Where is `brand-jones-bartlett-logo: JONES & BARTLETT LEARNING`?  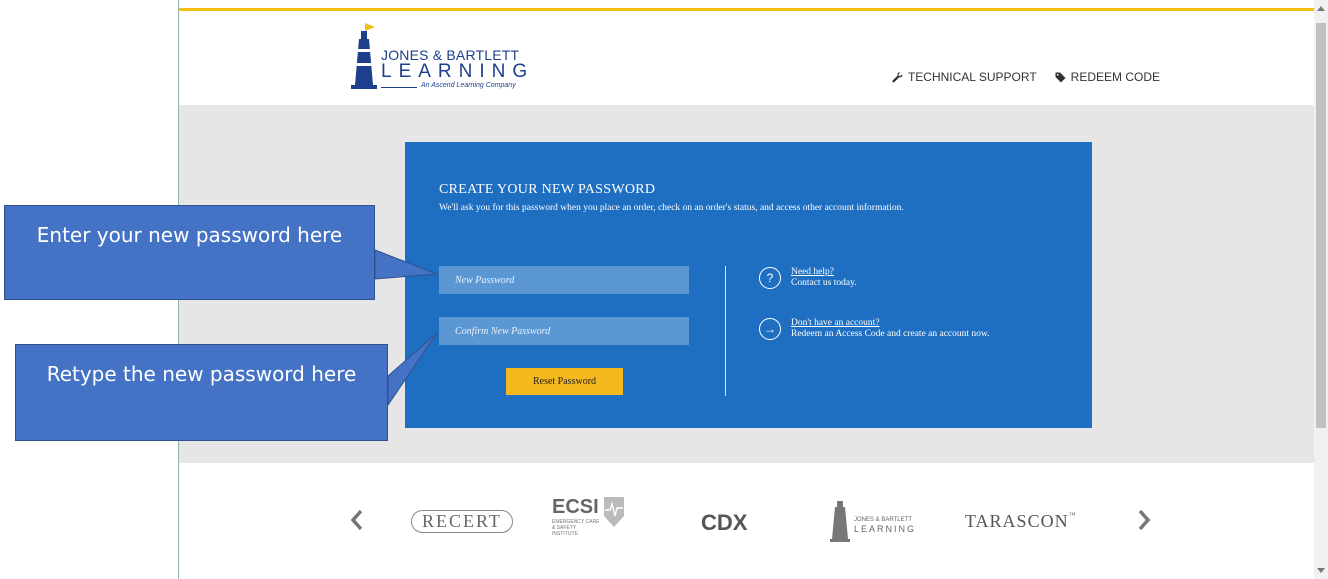 brand-jones-bartlett-logo: JONES & BARTLETT LEARNING is located at coordinates (880, 521).